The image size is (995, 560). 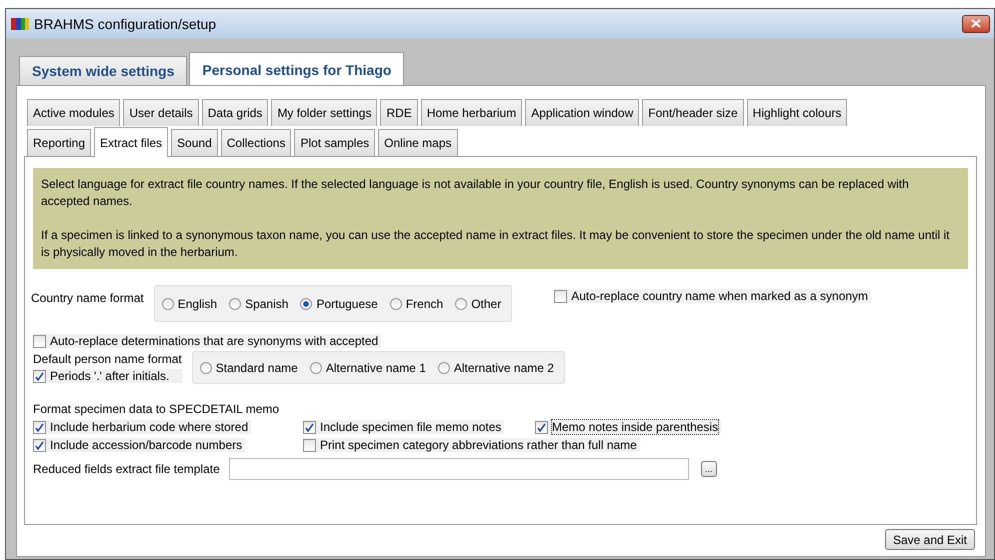 I want to click on radio-label: Portuguese, so click(x=347, y=303).